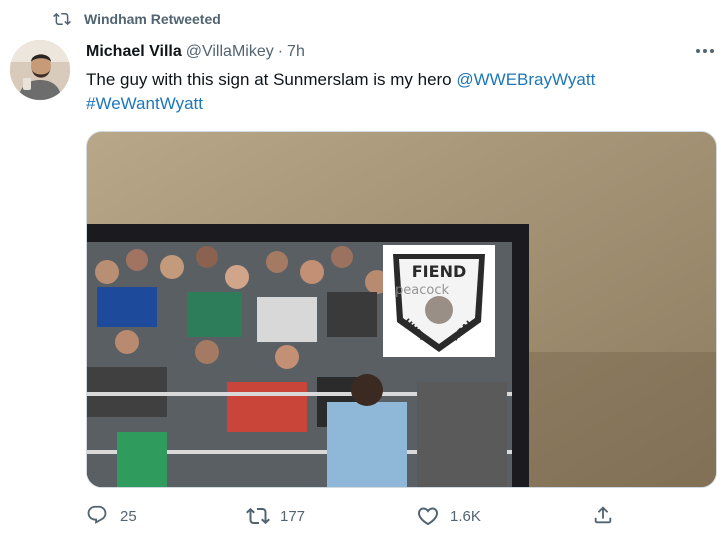  What do you see at coordinates (439, 301) in the screenshot?
I see `fiend-sign: FIEND peacock HURT HEAL` at bounding box center [439, 301].